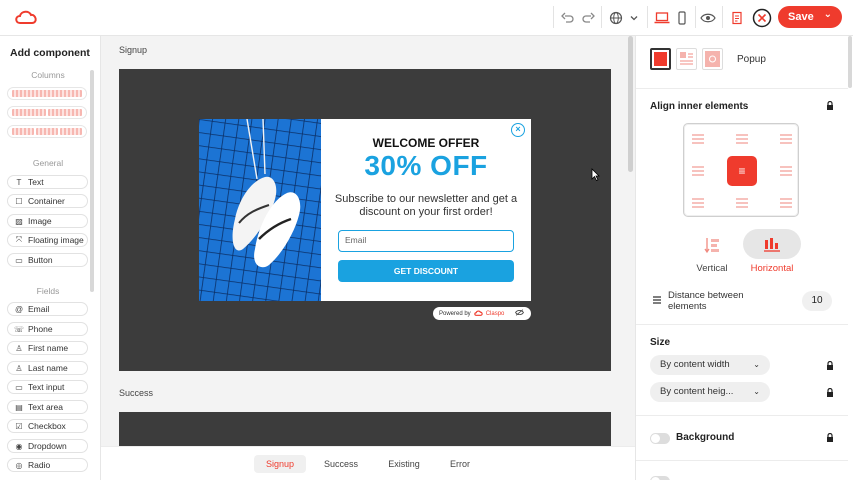 This screenshot has height=480, width=853. I want to click on document-settings-icon, so click(737, 18).